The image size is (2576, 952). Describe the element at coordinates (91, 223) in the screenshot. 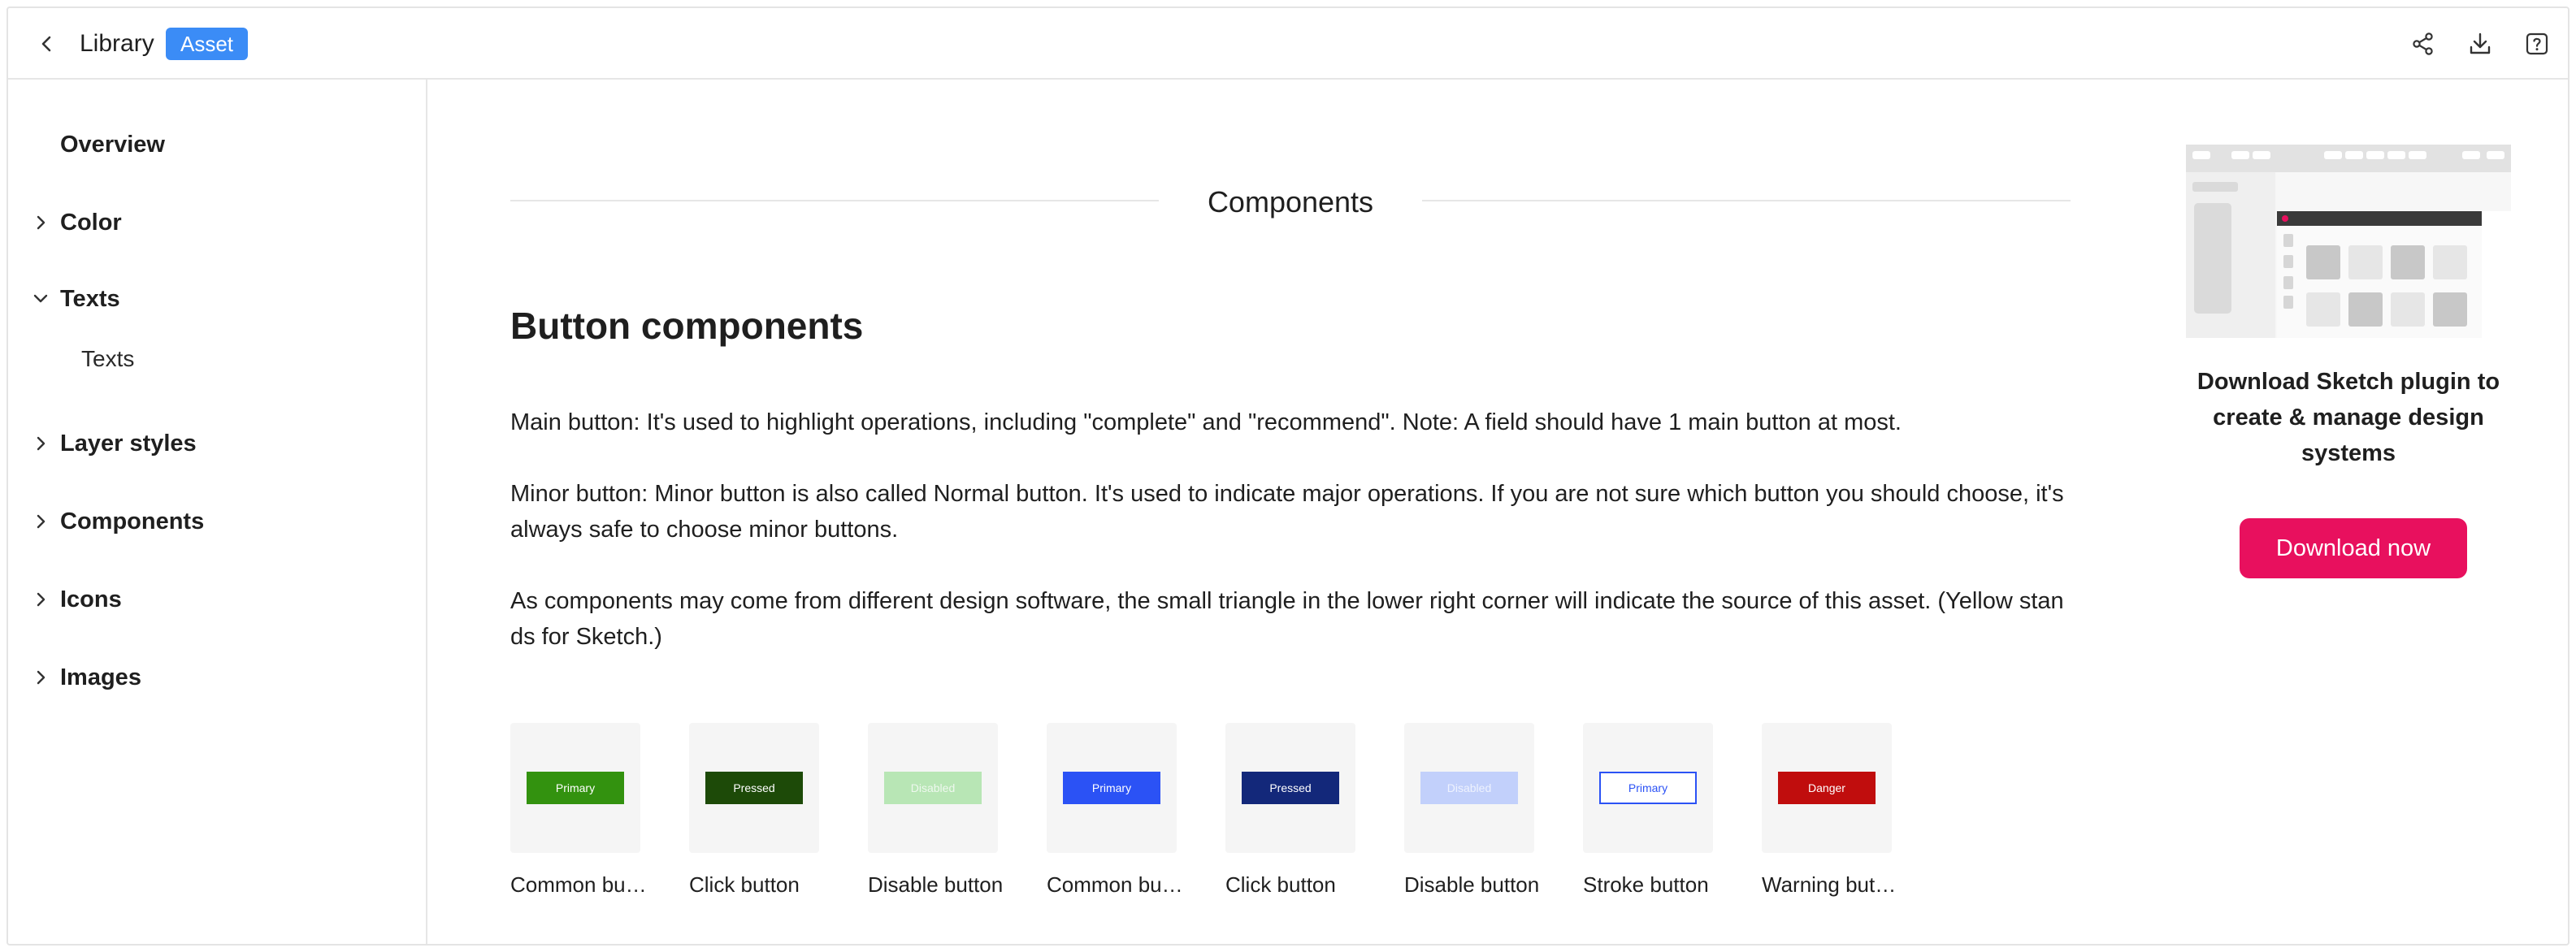

I see `sidebar-item-label: Color` at that location.